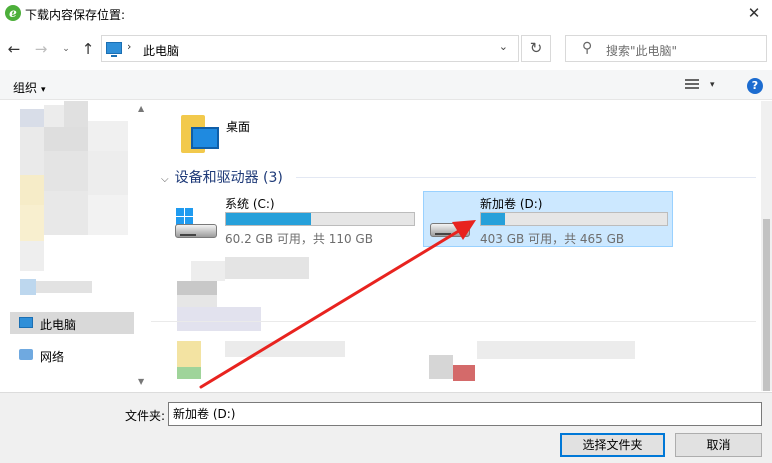 The image size is (772, 463). I want to click on view-options-caret-icon: ▾, so click(712, 85).